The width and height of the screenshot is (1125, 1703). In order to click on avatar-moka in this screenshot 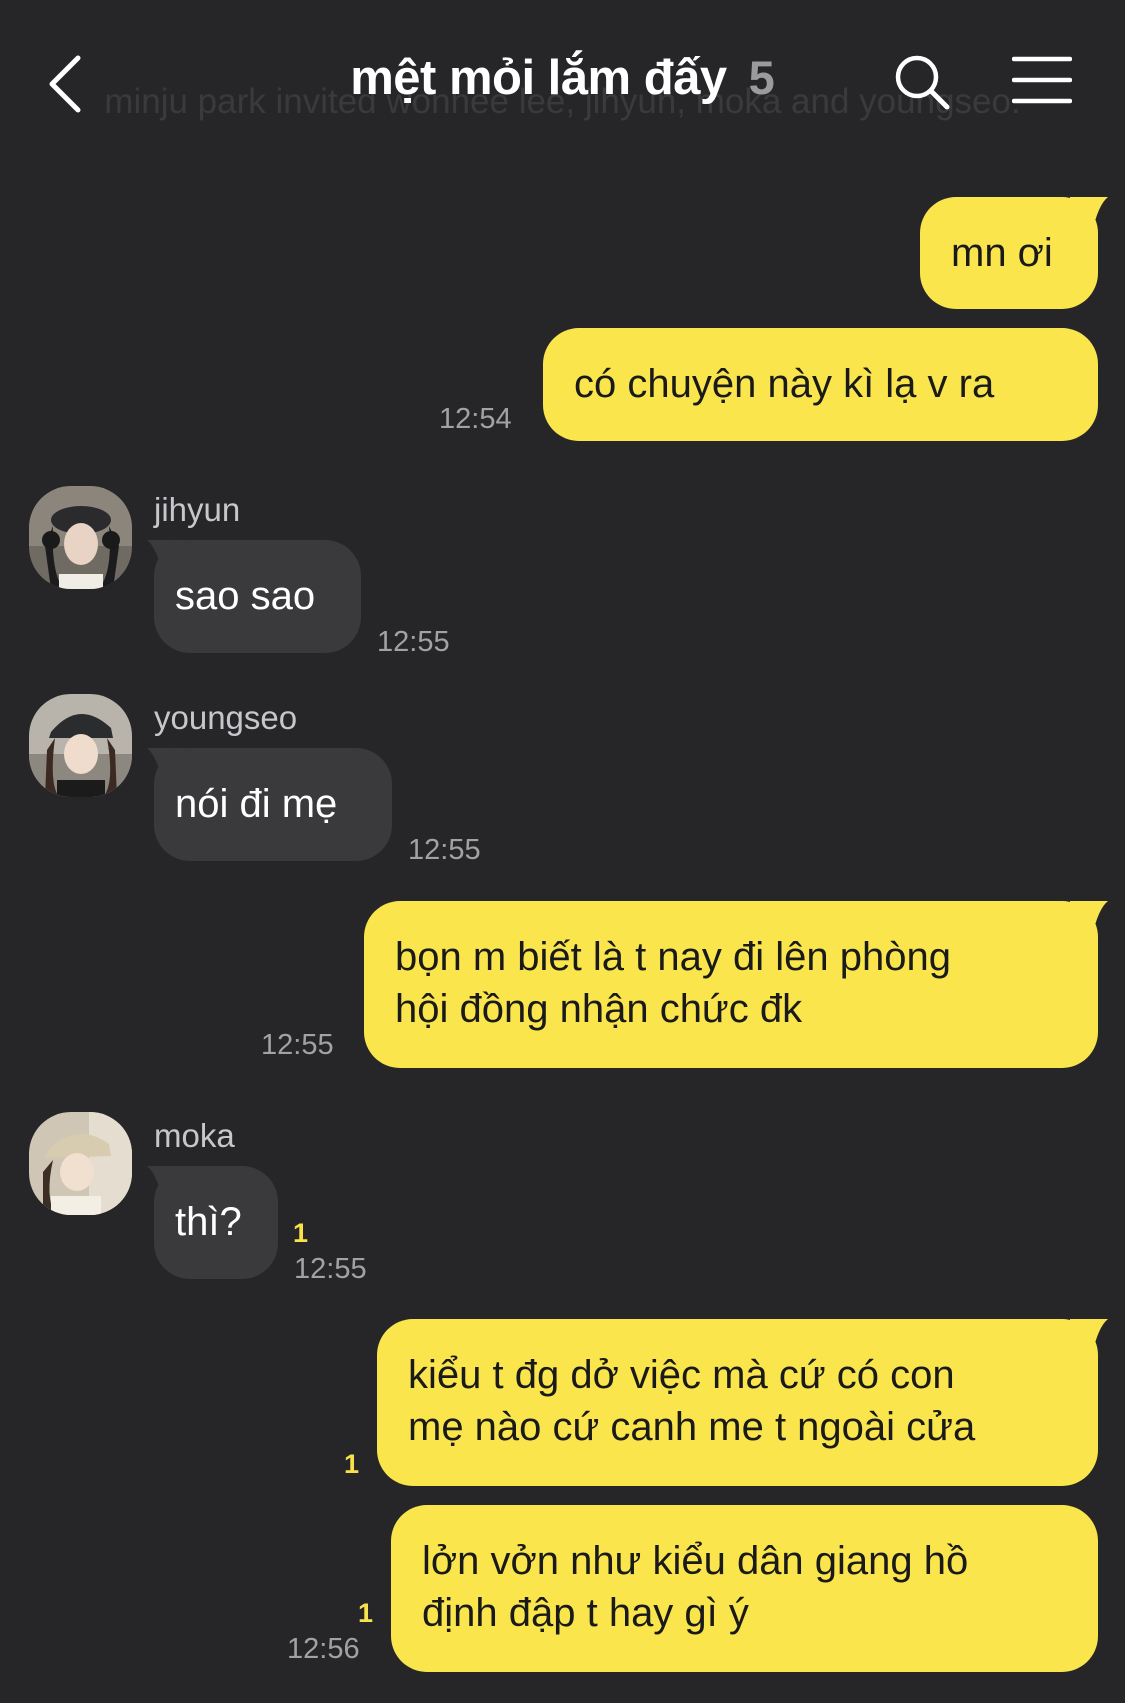, I will do `click(80, 1163)`.